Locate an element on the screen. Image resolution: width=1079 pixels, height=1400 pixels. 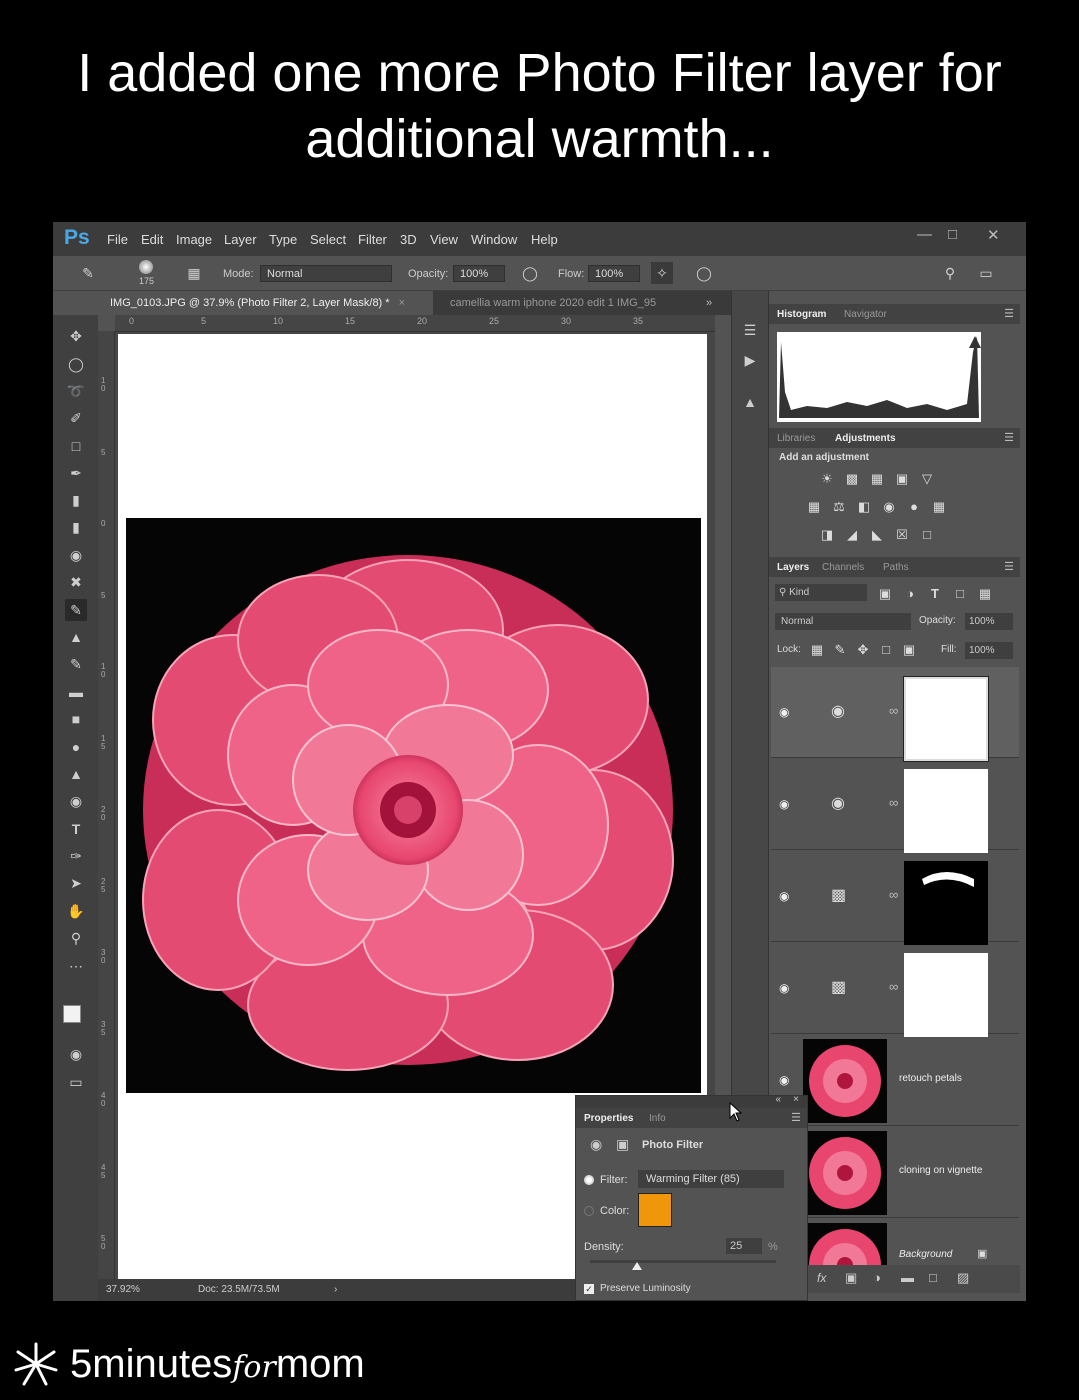
add-mask-icon: ▣ is located at coordinates (851, 1278).